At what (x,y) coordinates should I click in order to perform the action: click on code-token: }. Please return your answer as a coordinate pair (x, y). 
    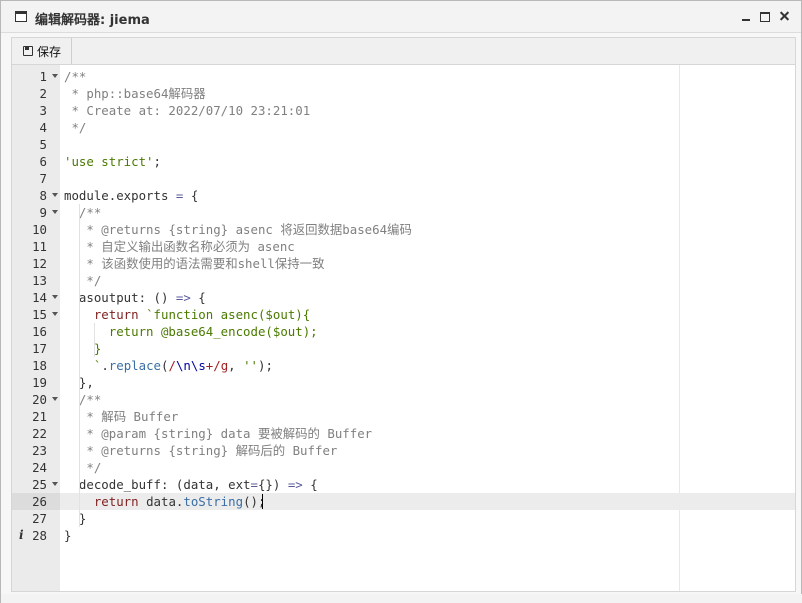
    Looking at the image, I should click on (75, 518).